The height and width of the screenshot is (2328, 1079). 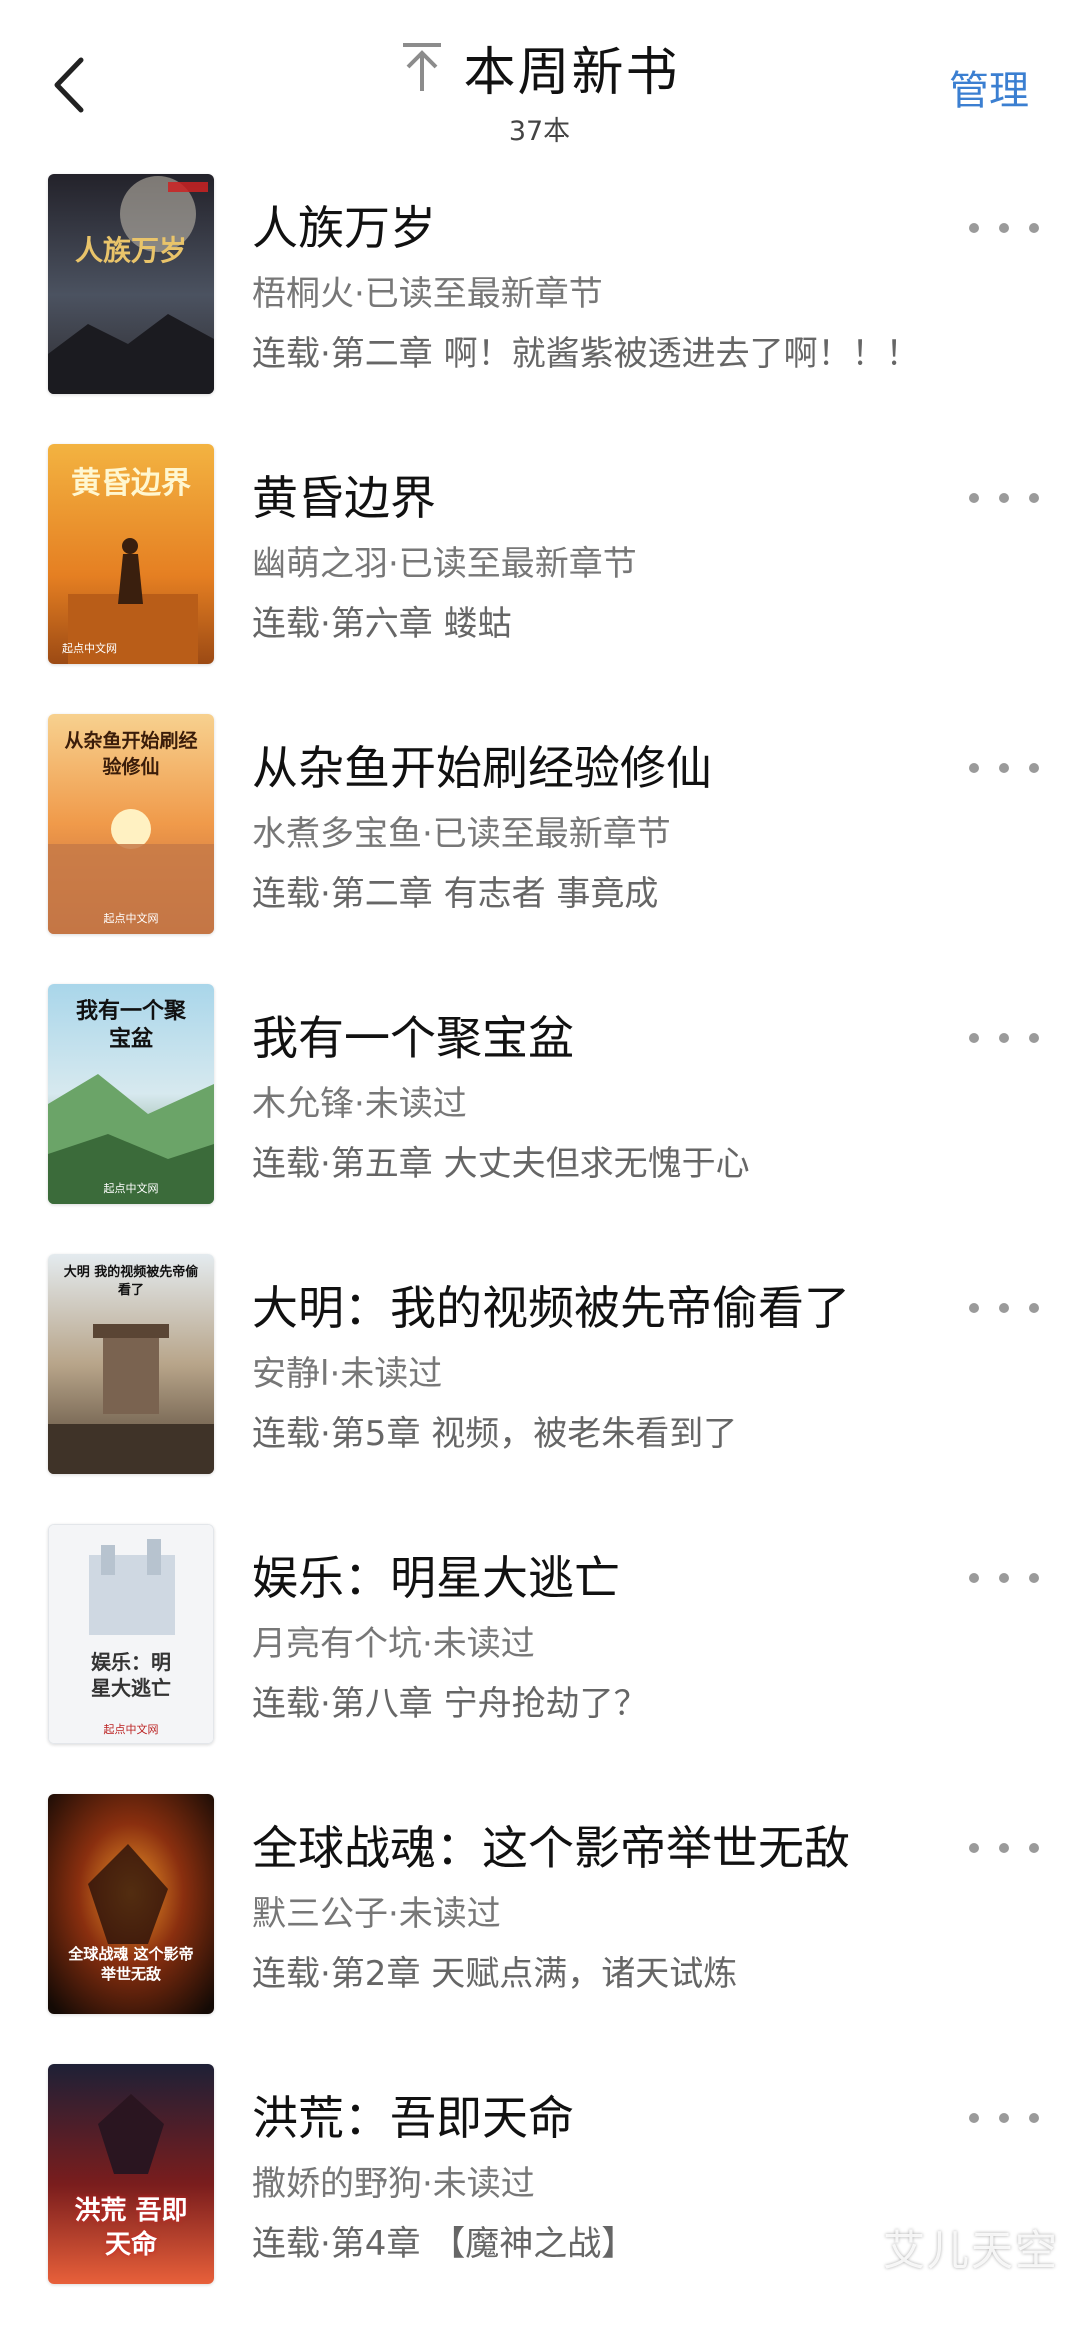 I want to click on book-title: 洪荒：吾即天命, so click(x=413, y=2118).